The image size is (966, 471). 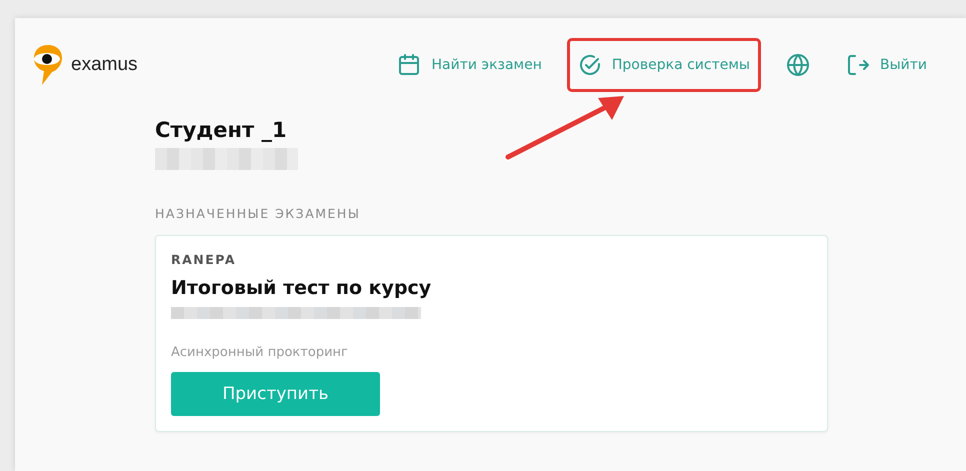 What do you see at coordinates (301, 288) in the screenshot?
I see `exam-title: Итоговый тест по курсу` at bounding box center [301, 288].